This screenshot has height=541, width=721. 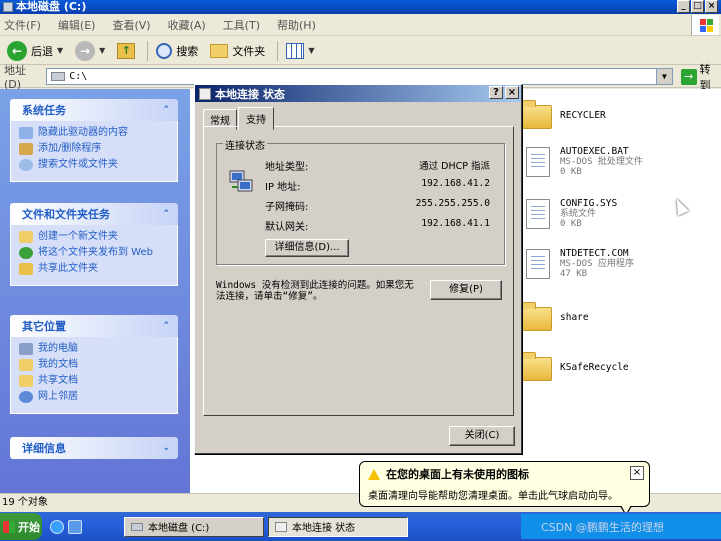 I want to click on menu-favorites: 收藏(A), so click(x=187, y=25).